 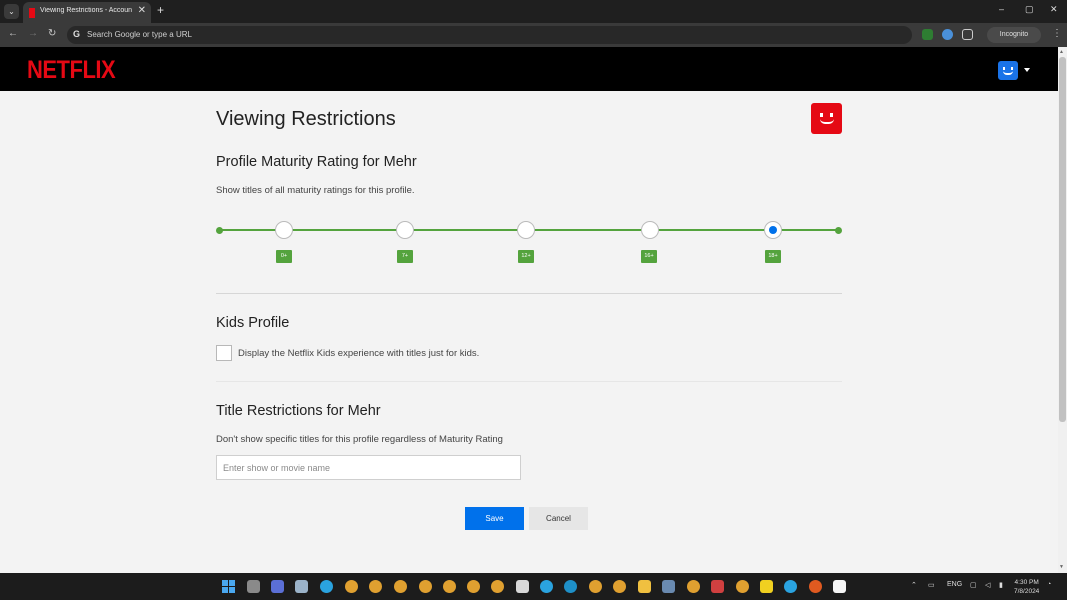 I want to click on extensions-puzzle-icon, so click(x=967, y=34).